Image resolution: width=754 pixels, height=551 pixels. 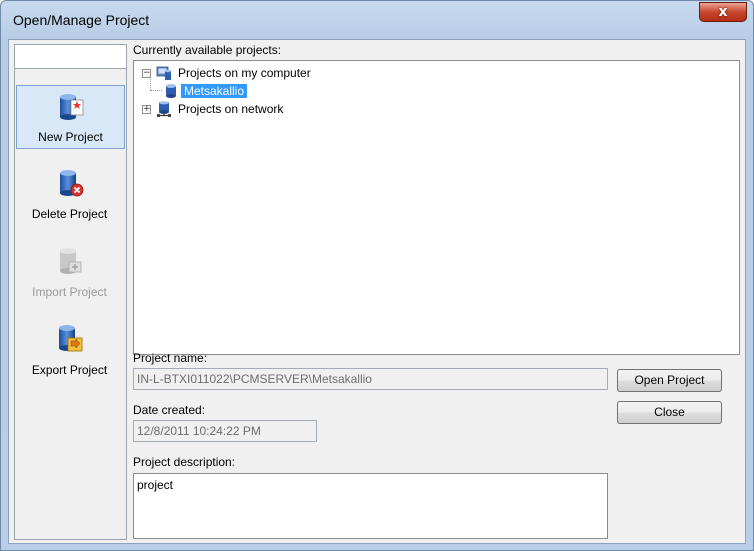 What do you see at coordinates (72, 107) in the screenshot?
I see `new-project-icon` at bounding box center [72, 107].